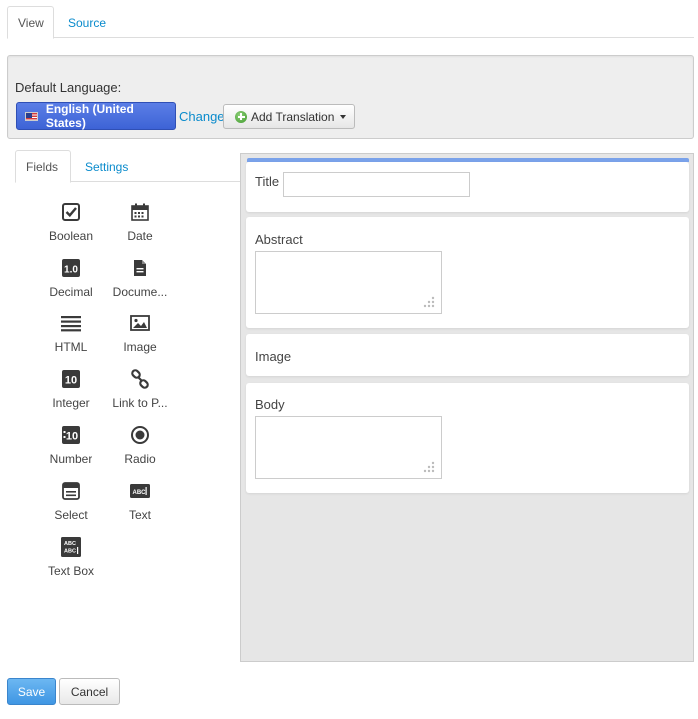  I want to click on cancel-button: Cancel, so click(89, 691).